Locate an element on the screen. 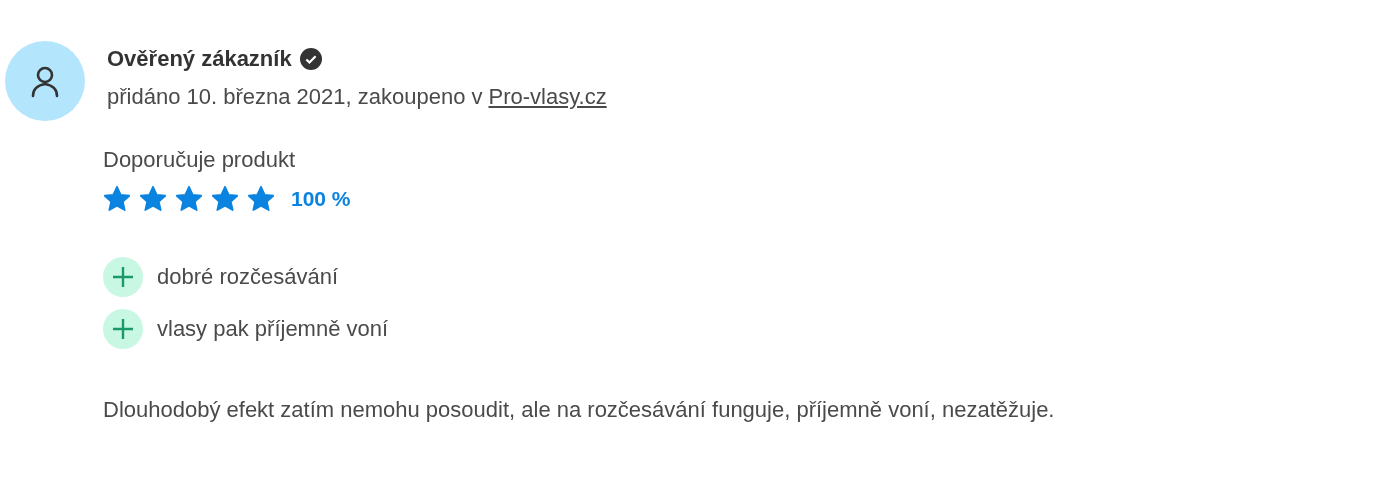 This screenshot has width=1392, height=492. author-name: Ověřený zákazník is located at coordinates (199, 59).